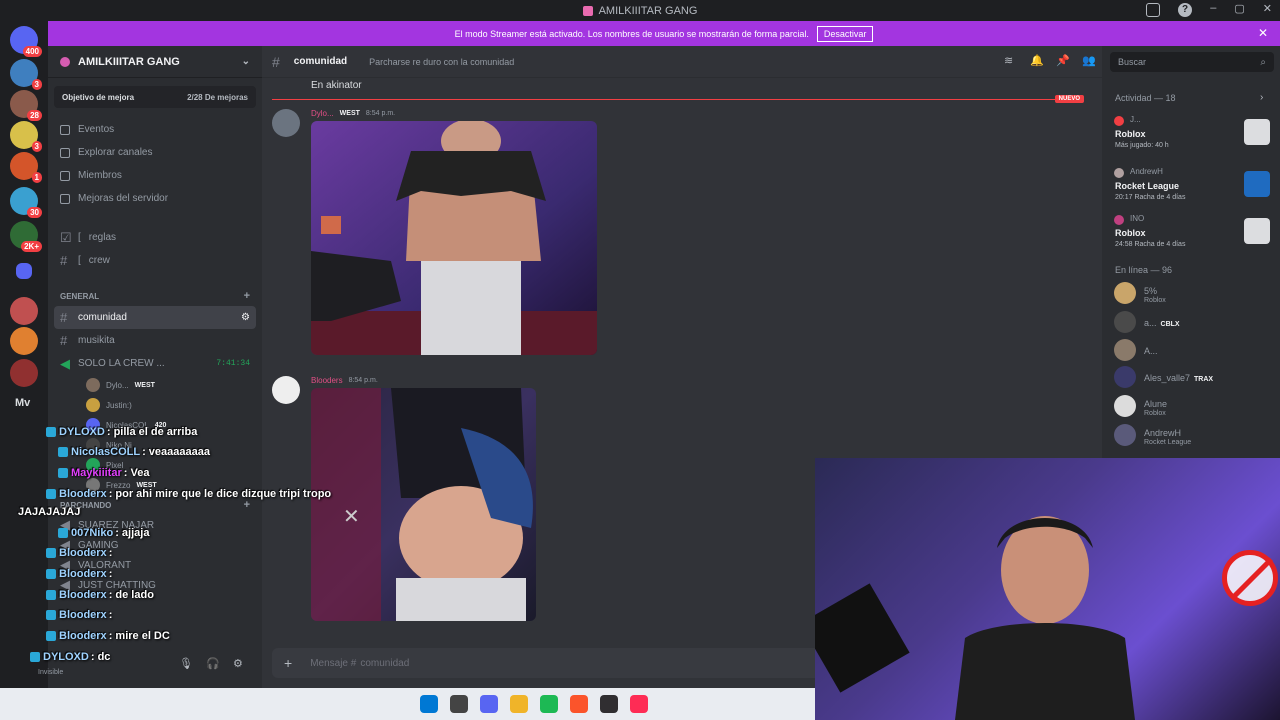 The width and height of the screenshot is (1280, 720). I want to click on chevron-right-icon: ›, so click(1261, 97).